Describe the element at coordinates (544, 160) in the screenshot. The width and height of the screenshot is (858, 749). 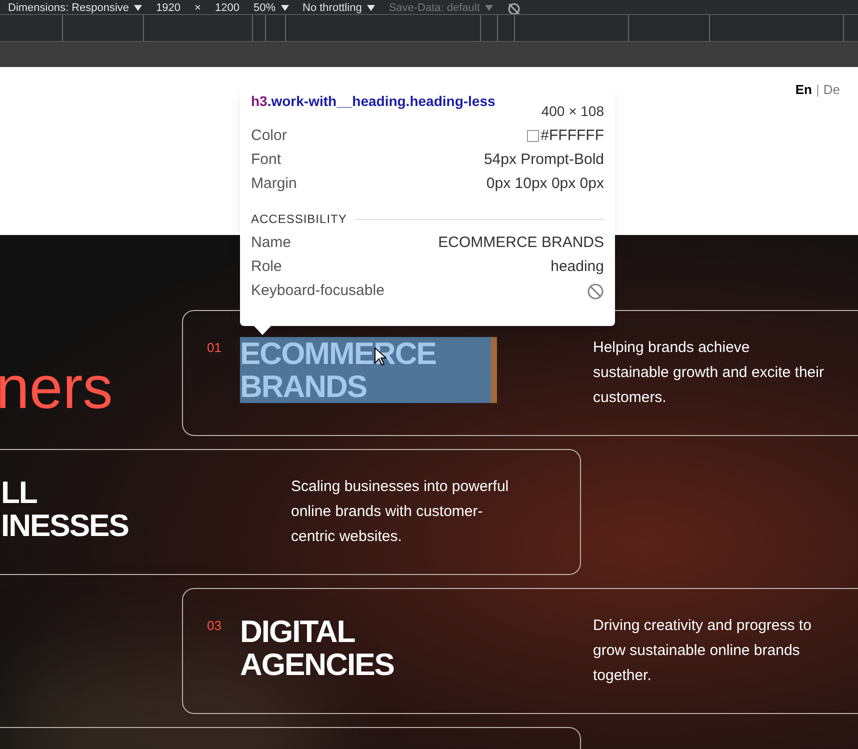
I see `property-value: 54px Prompt-Bold` at that location.